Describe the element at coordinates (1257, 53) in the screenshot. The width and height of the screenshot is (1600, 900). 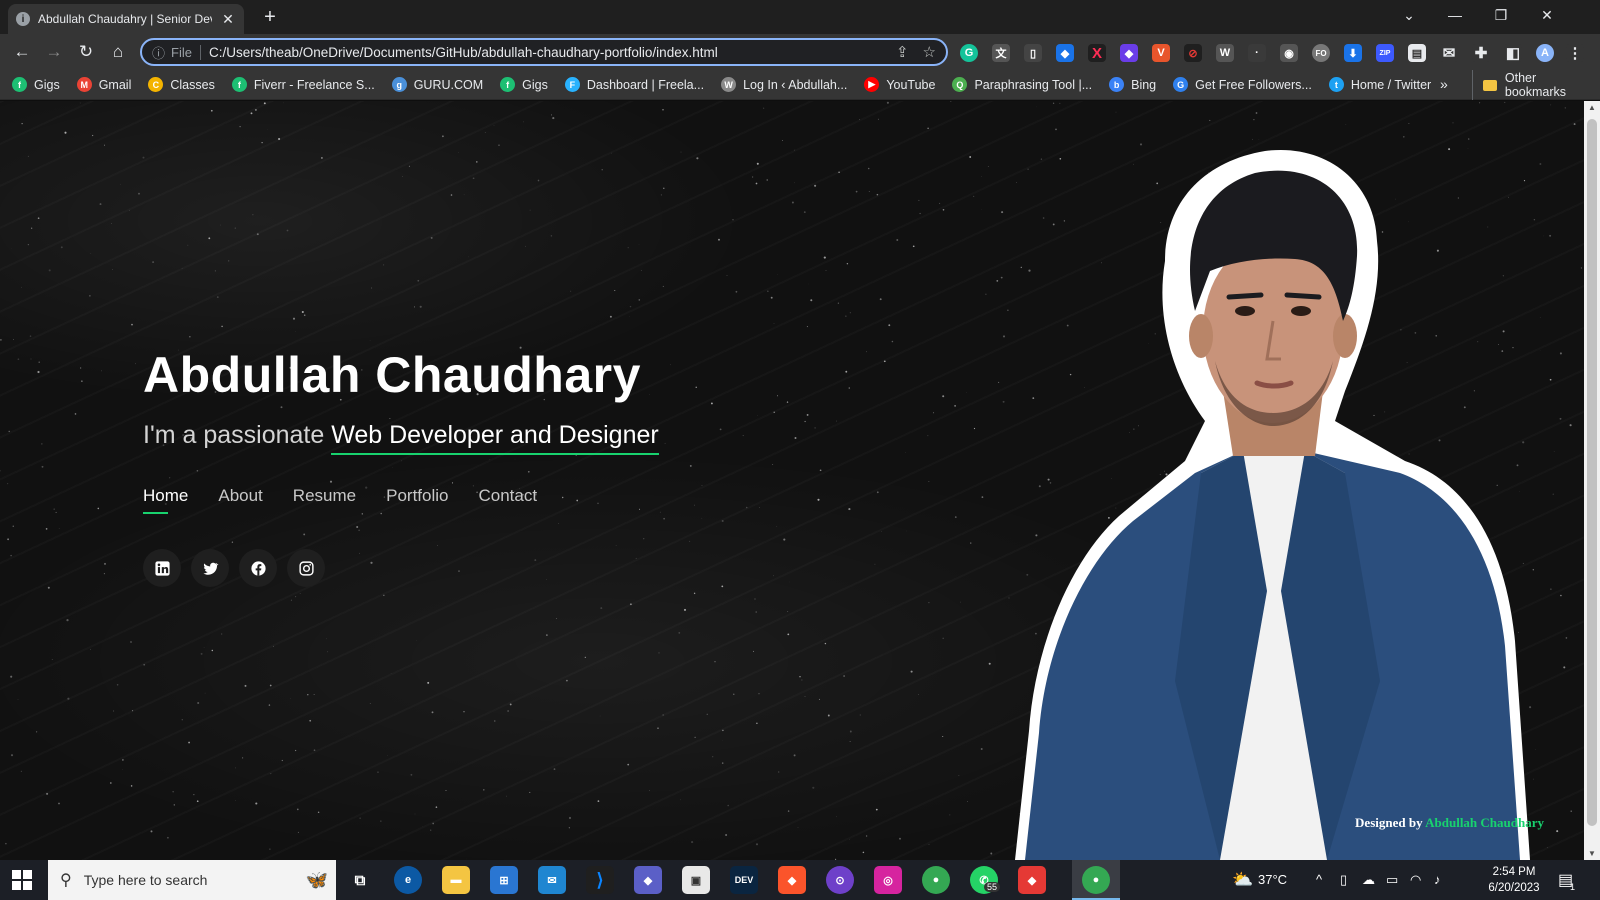
I see `dim-extension-icon: ·` at that location.